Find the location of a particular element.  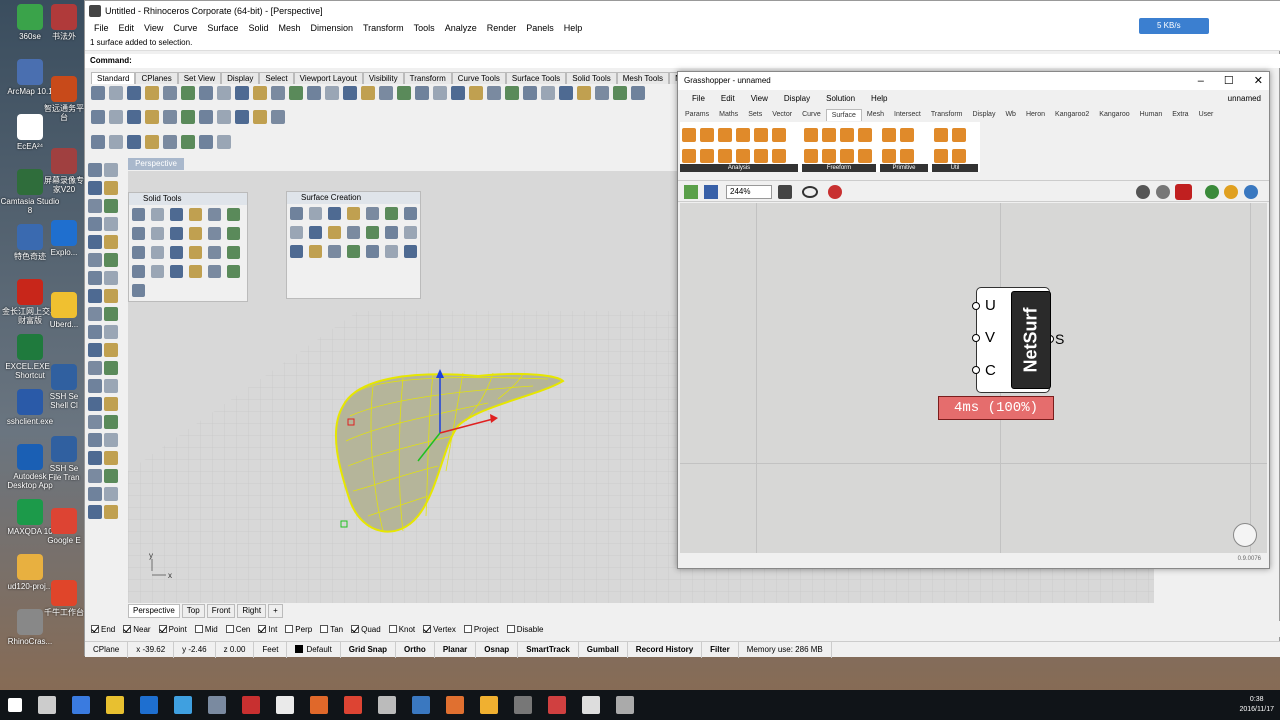

gh-tab: Display is located at coordinates (984, 115).